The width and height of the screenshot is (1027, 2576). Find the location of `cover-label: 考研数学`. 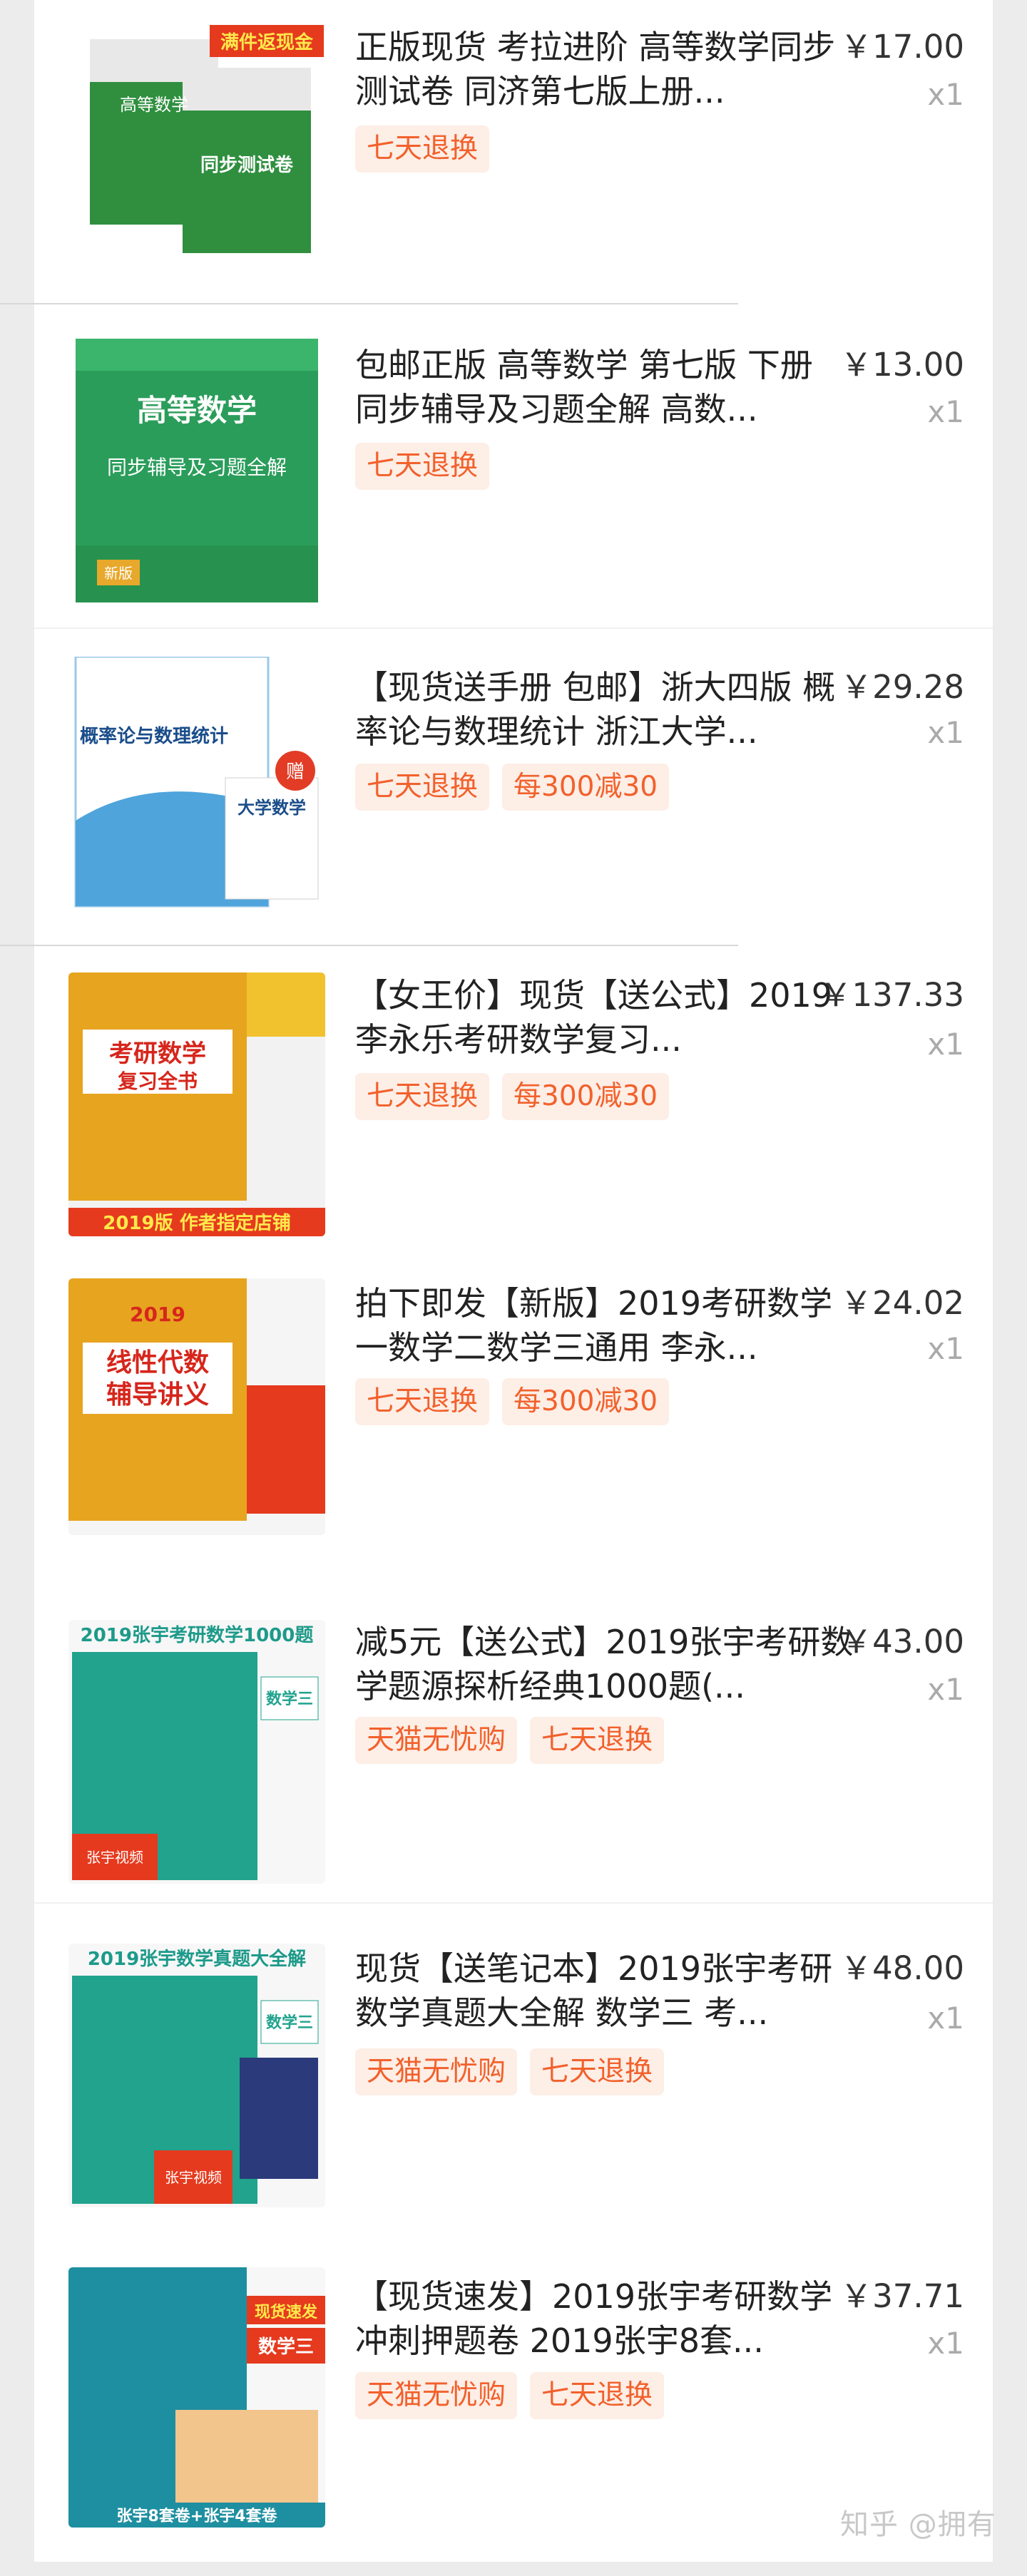

cover-label: 考研数学 is located at coordinates (157, 1054).